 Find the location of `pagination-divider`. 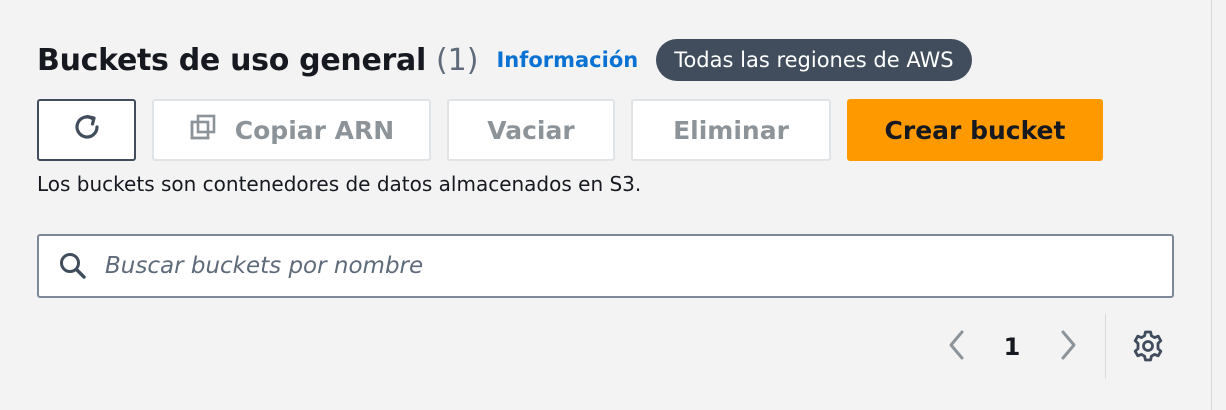

pagination-divider is located at coordinates (1105, 346).